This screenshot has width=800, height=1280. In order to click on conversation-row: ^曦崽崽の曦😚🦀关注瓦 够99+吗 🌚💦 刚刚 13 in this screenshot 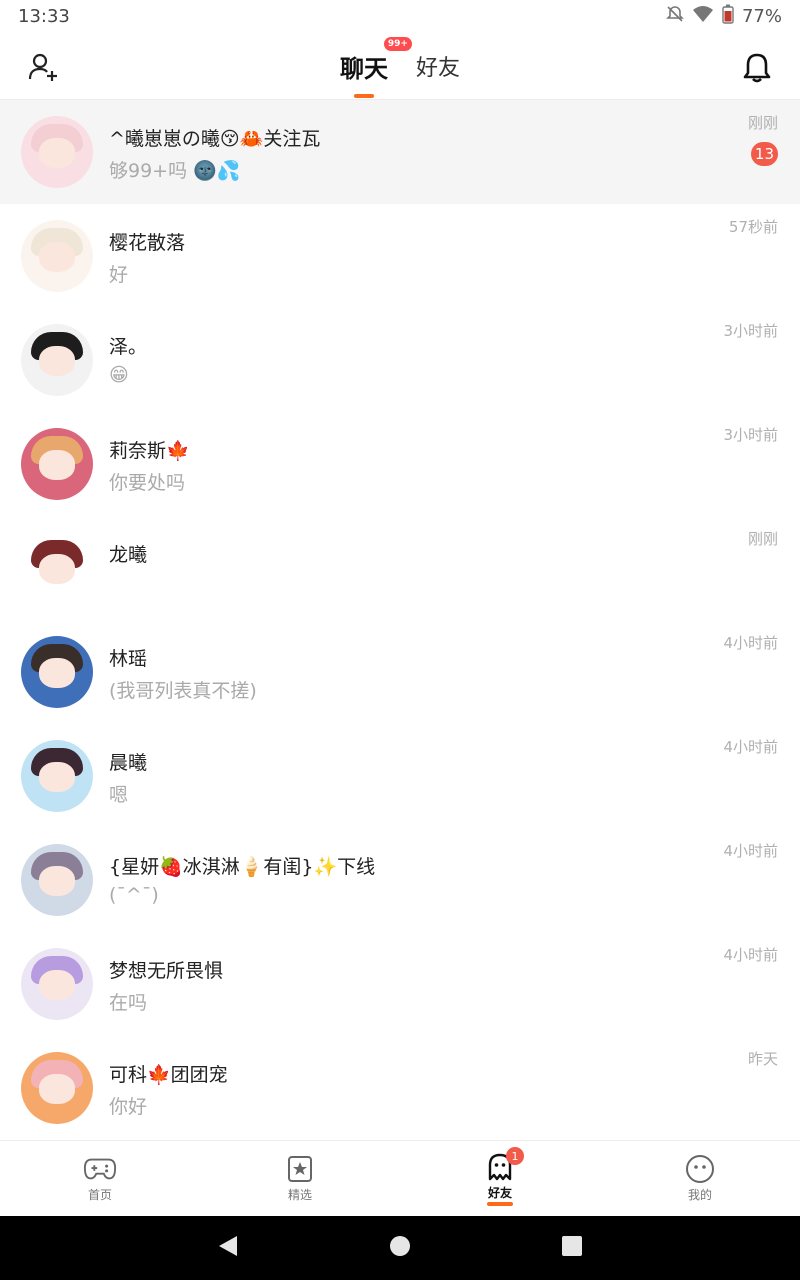, I will do `click(400, 152)`.